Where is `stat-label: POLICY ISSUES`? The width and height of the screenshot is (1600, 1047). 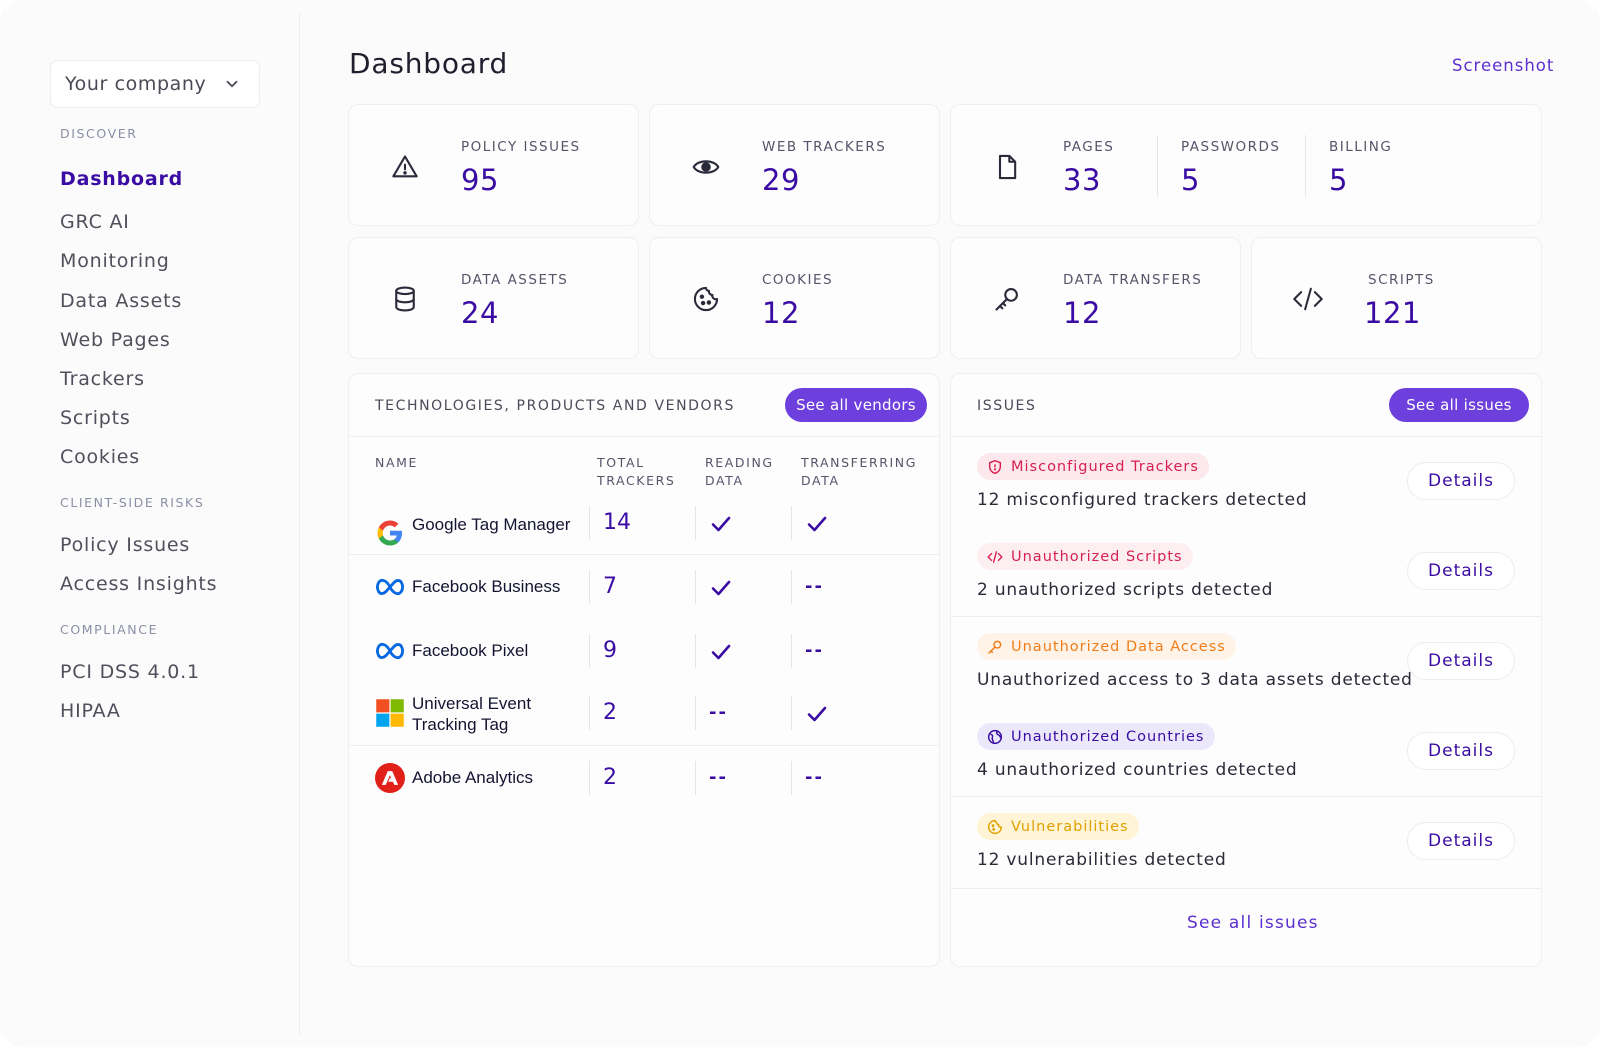 stat-label: POLICY ISSUES is located at coordinates (521, 147).